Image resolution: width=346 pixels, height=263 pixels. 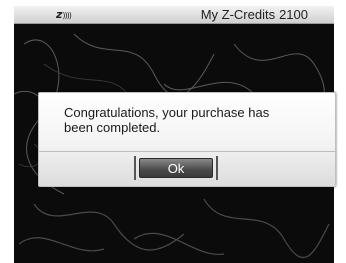 What do you see at coordinates (293, 14) in the screenshot?
I see `credits-value: 2100` at bounding box center [293, 14].